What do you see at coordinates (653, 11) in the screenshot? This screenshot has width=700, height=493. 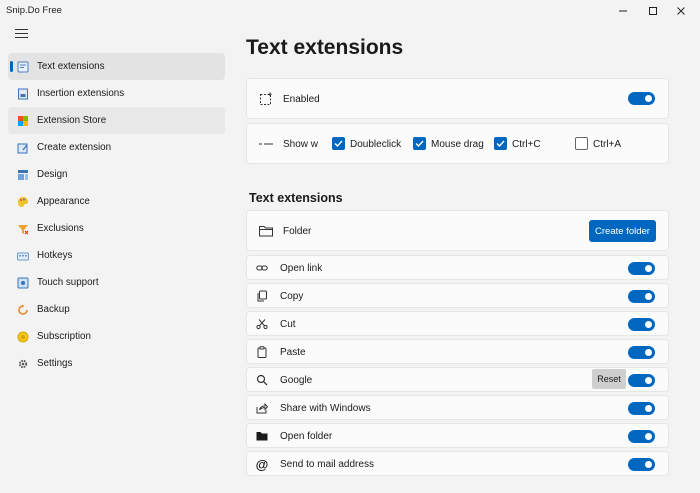 I see `maximize-icon` at bounding box center [653, 11].